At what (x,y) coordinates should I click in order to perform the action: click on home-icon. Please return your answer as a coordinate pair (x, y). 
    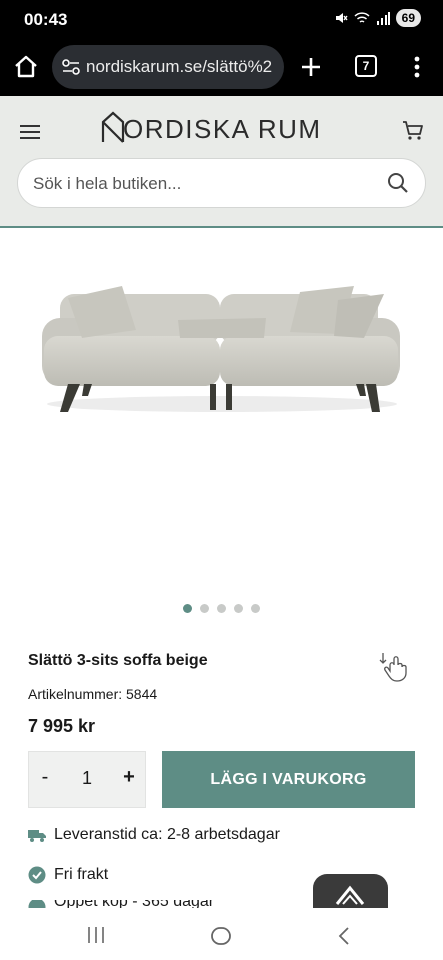
    Looking at the image, I should click on (26, 67).